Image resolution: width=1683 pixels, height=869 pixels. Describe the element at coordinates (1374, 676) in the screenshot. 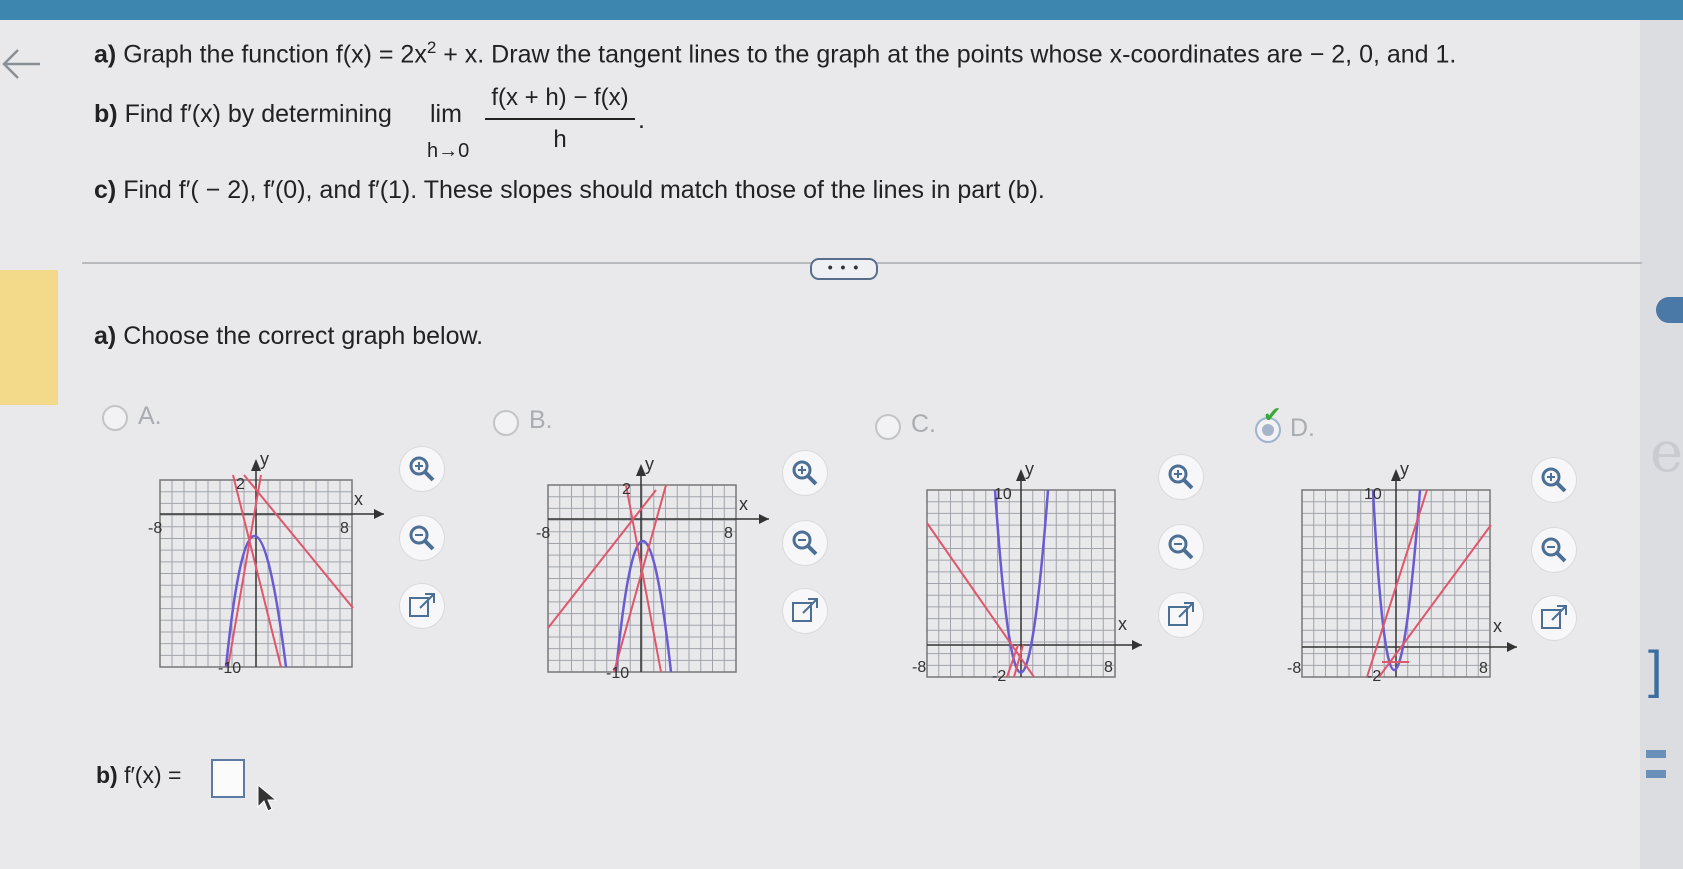

I see `graph-d-bottom-label: -2` at that location.